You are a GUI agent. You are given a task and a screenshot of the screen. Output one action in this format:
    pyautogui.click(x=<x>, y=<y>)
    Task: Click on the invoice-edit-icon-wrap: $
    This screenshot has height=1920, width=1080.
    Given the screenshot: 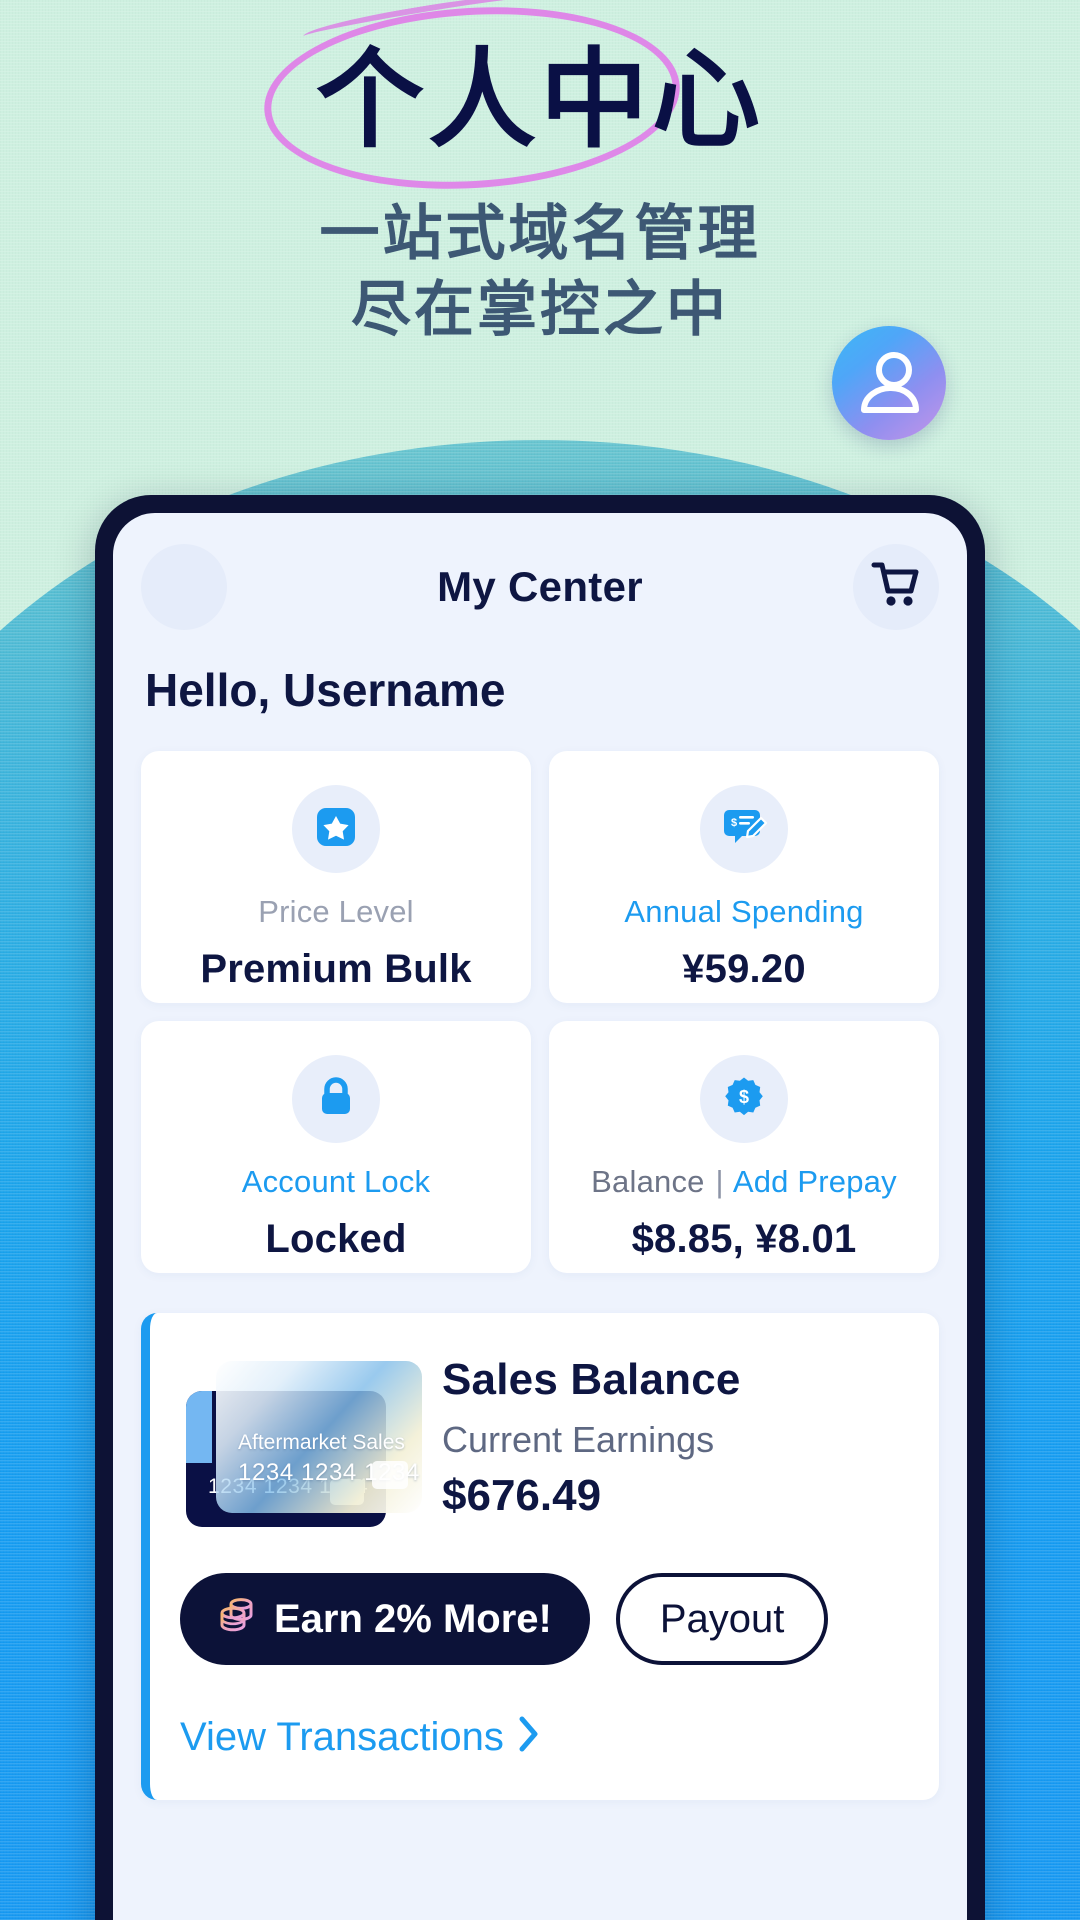 What is the action you would take?
    pyautogui.click(x=744, y=829)
    